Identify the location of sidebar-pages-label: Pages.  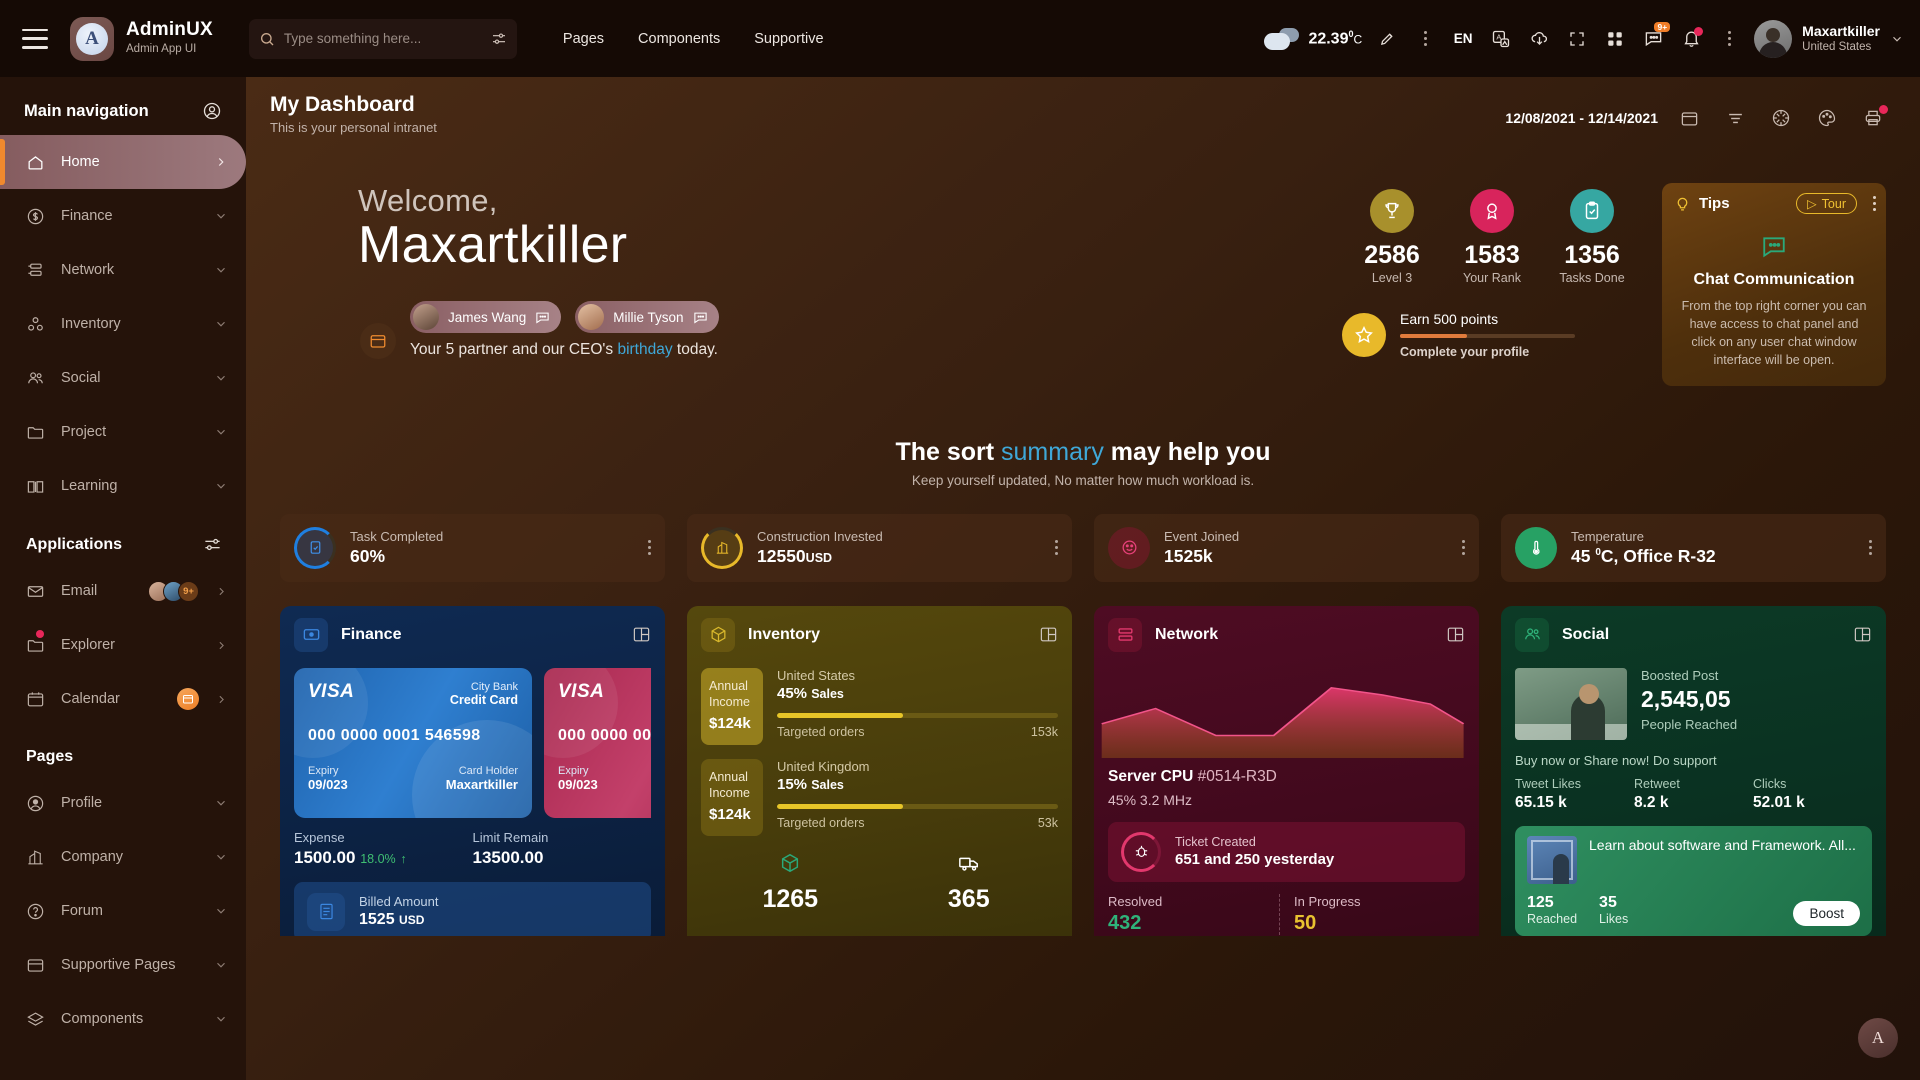
(50, 756).